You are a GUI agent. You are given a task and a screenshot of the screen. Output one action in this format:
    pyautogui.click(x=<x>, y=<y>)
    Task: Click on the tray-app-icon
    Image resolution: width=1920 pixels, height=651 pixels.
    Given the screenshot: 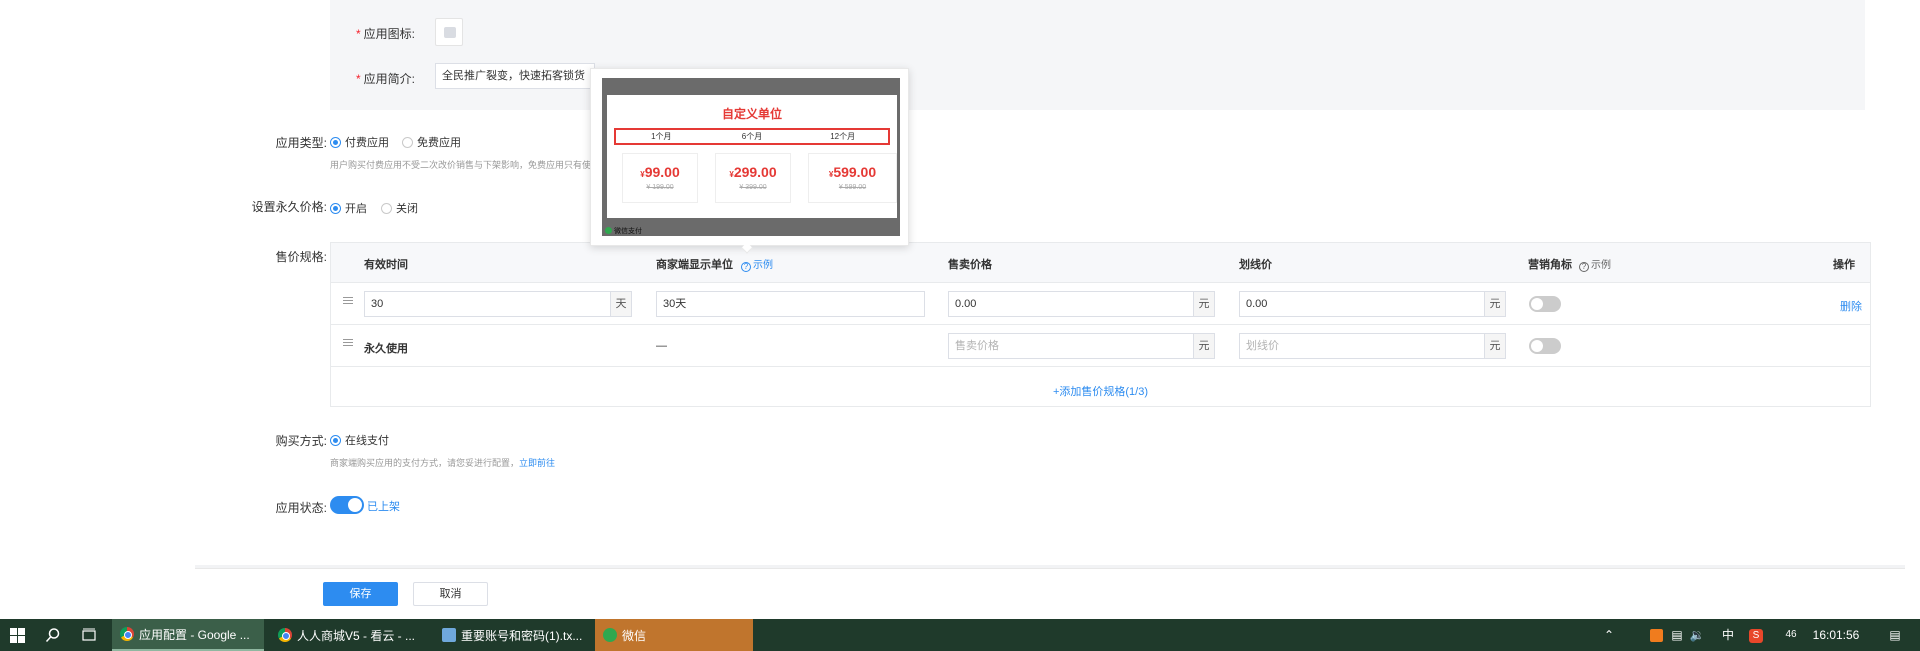 What is the action you would take?
    pyautogui.click(x=1656, y=635)
    